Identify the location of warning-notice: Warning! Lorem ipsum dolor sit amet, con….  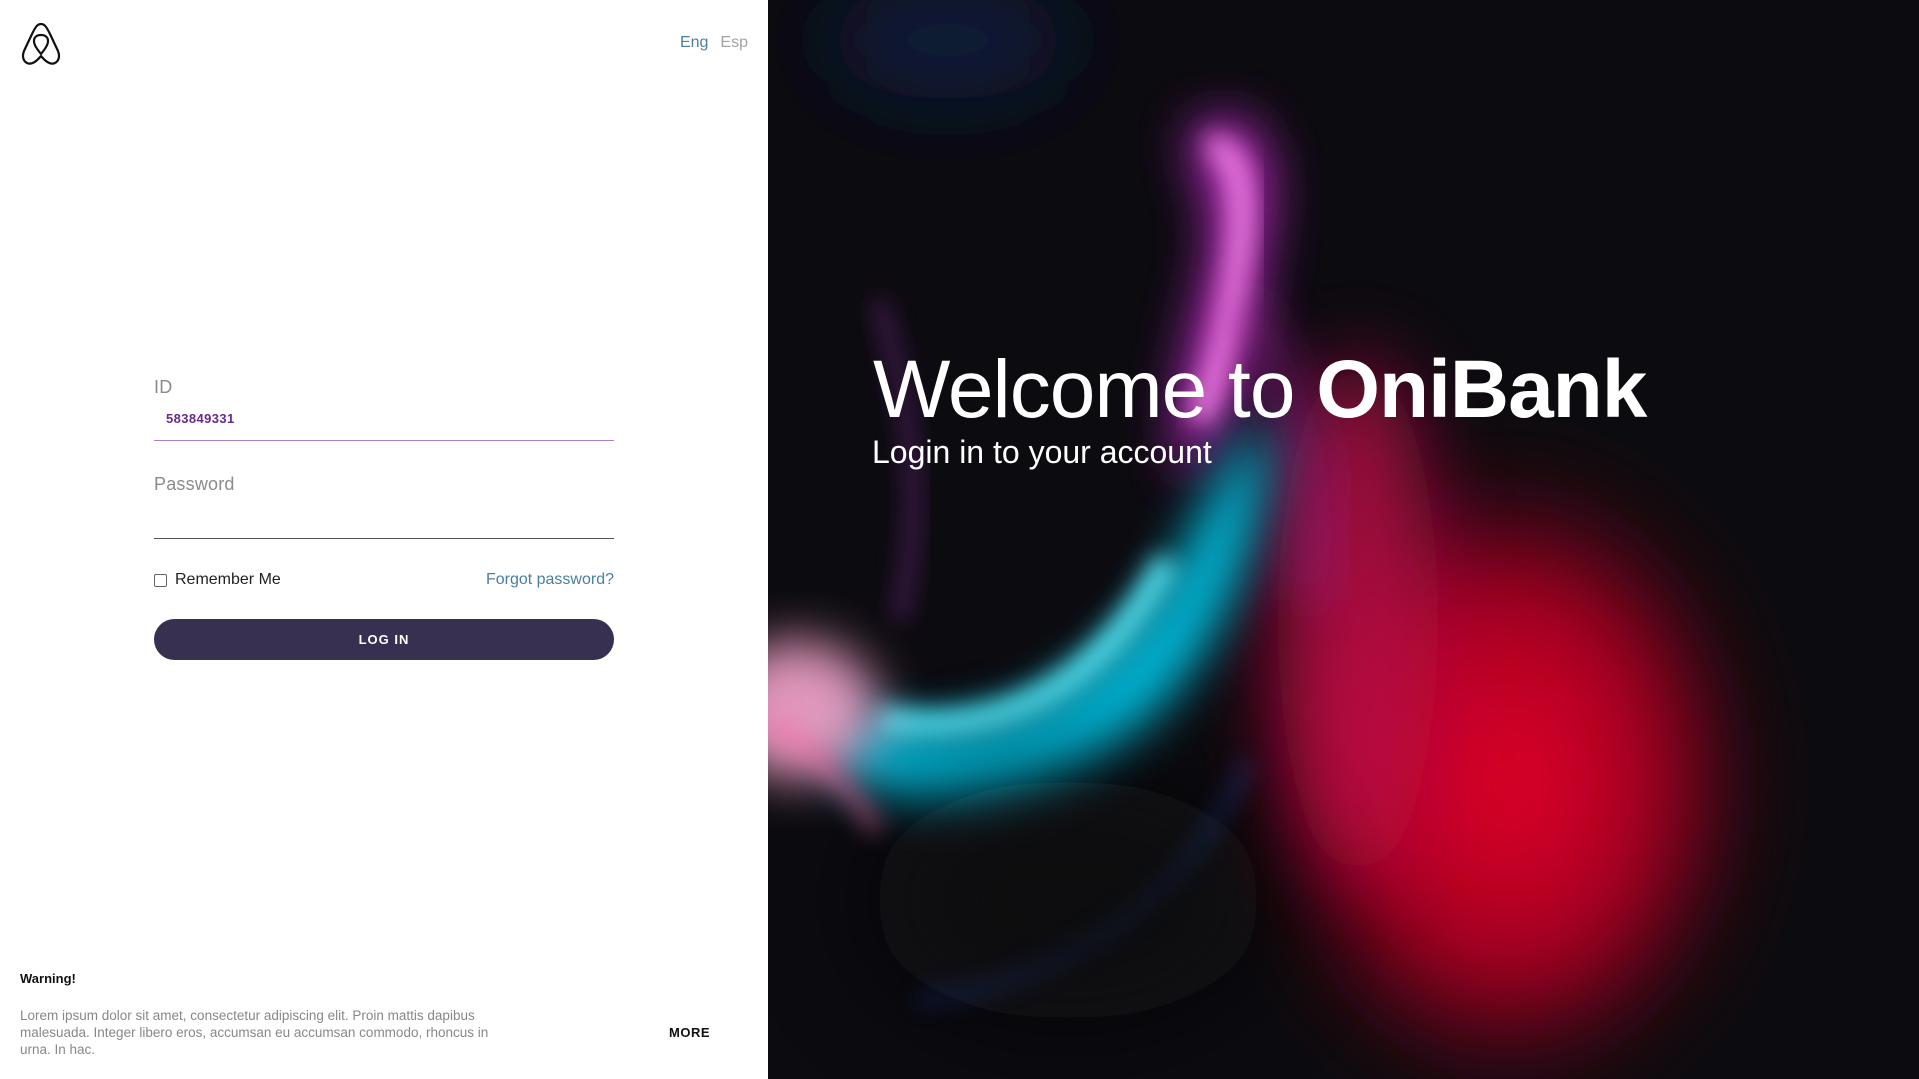
(270, 1014).